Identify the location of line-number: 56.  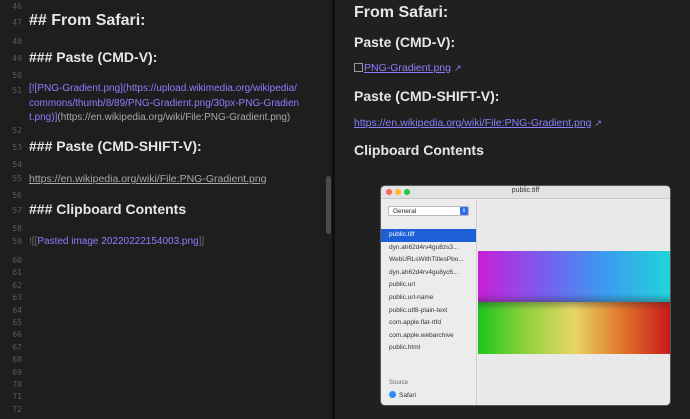
(17, 195).